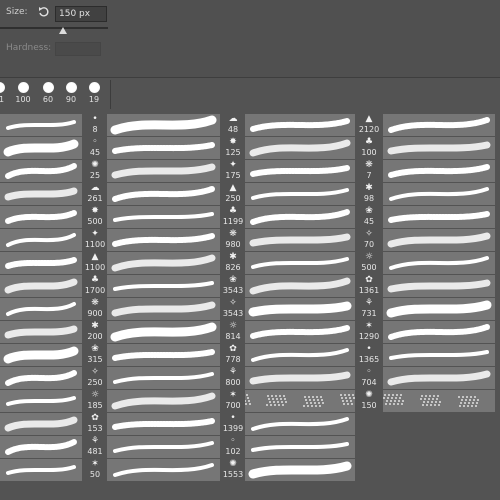 This screenshot has height=500, width=500. What do you see at coordinates (233, 119) in the screenshot?
I see `brush-tip-shape-icon: ☁` at bounding box center [233, 119].